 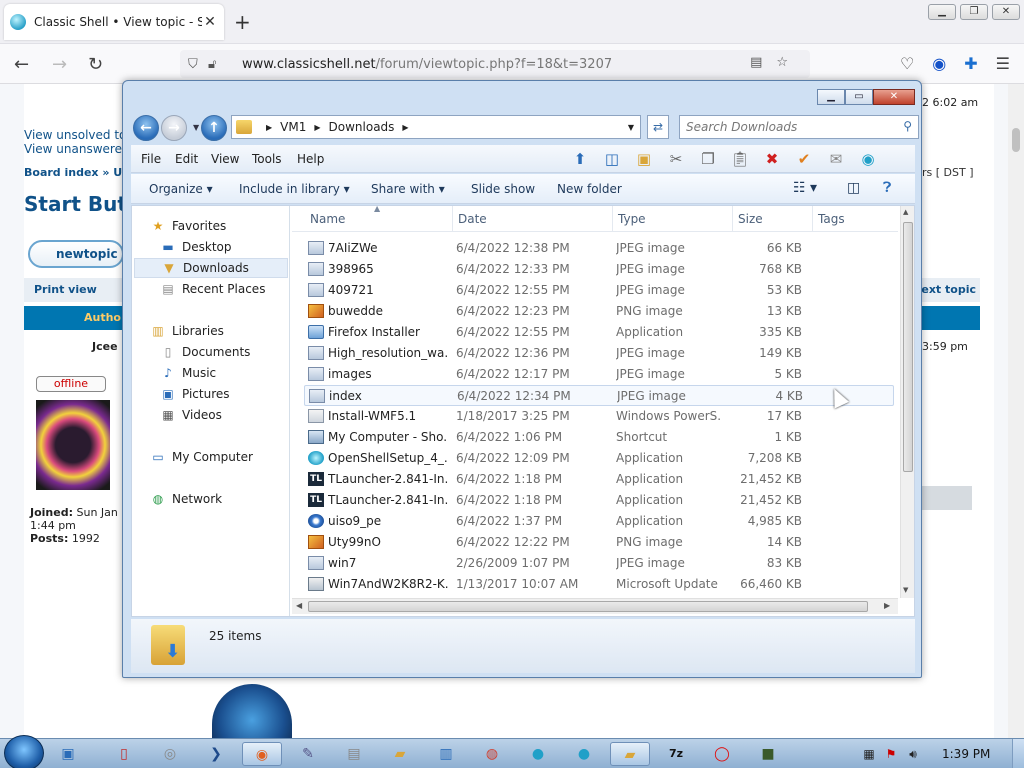 I want to click on delete-icon: ✖, so click(x=772, y=159).